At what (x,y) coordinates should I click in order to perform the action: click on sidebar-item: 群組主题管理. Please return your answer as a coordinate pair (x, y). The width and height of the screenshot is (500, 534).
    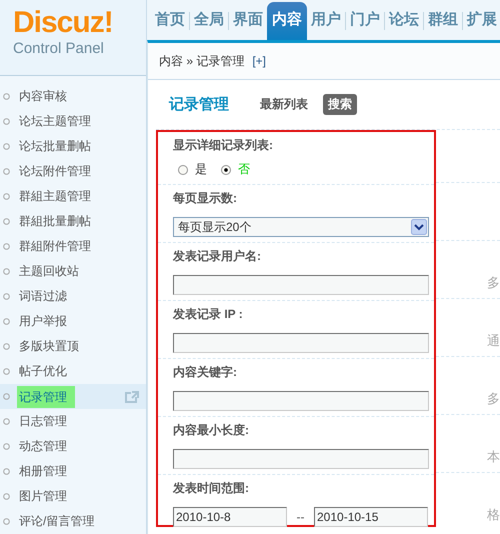
    Looking at the image, I should click on (73, 196).